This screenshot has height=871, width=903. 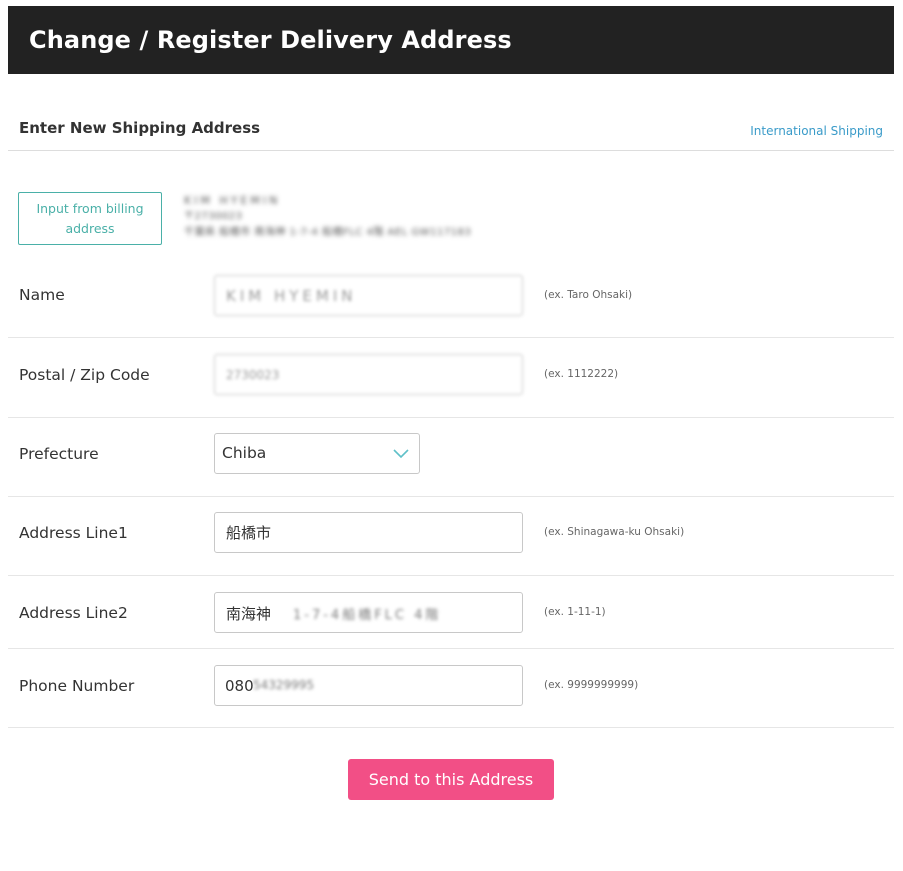 What do you see at coordinates (140, 128) in the screenshot?
I see `section-title: Enter New Shipping Address` at bounding box center [140, 128].